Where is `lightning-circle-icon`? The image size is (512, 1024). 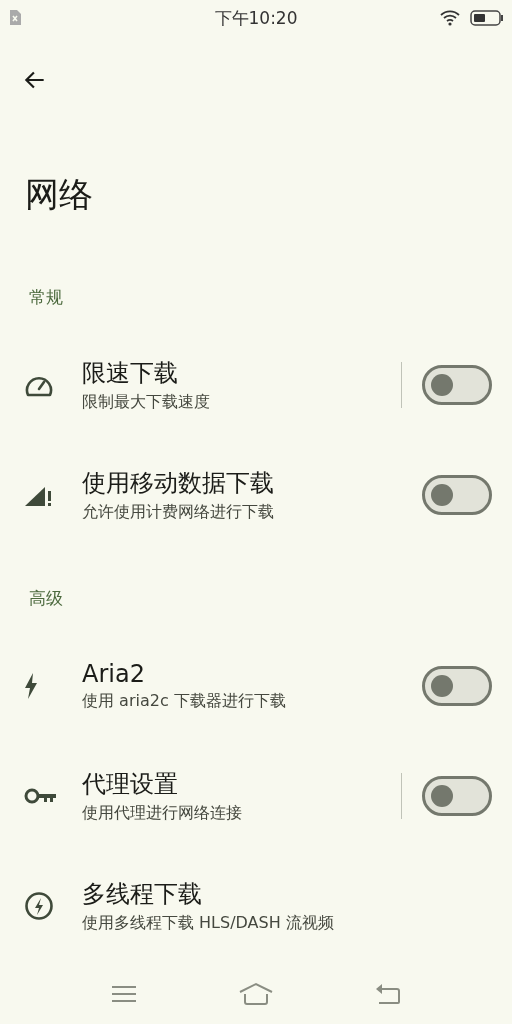
lightning-circle-icon is located at coordinates (39, 906).